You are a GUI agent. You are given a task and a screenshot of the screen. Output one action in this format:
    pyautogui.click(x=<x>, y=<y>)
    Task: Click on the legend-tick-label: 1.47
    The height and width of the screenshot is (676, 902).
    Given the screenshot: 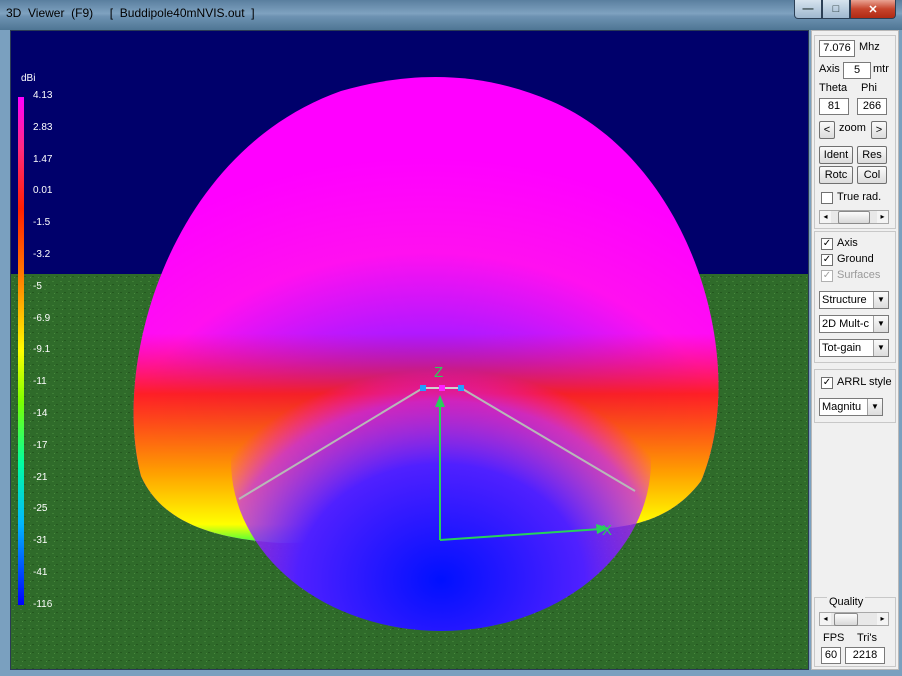 What is the action you would take?
    pyautogui.click(x=43, y=159)
    